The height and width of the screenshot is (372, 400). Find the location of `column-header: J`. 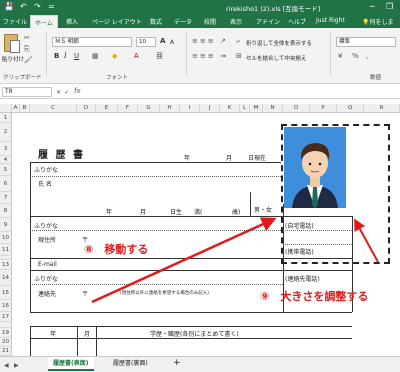

column-header: J is located at coordinates (210, 108).